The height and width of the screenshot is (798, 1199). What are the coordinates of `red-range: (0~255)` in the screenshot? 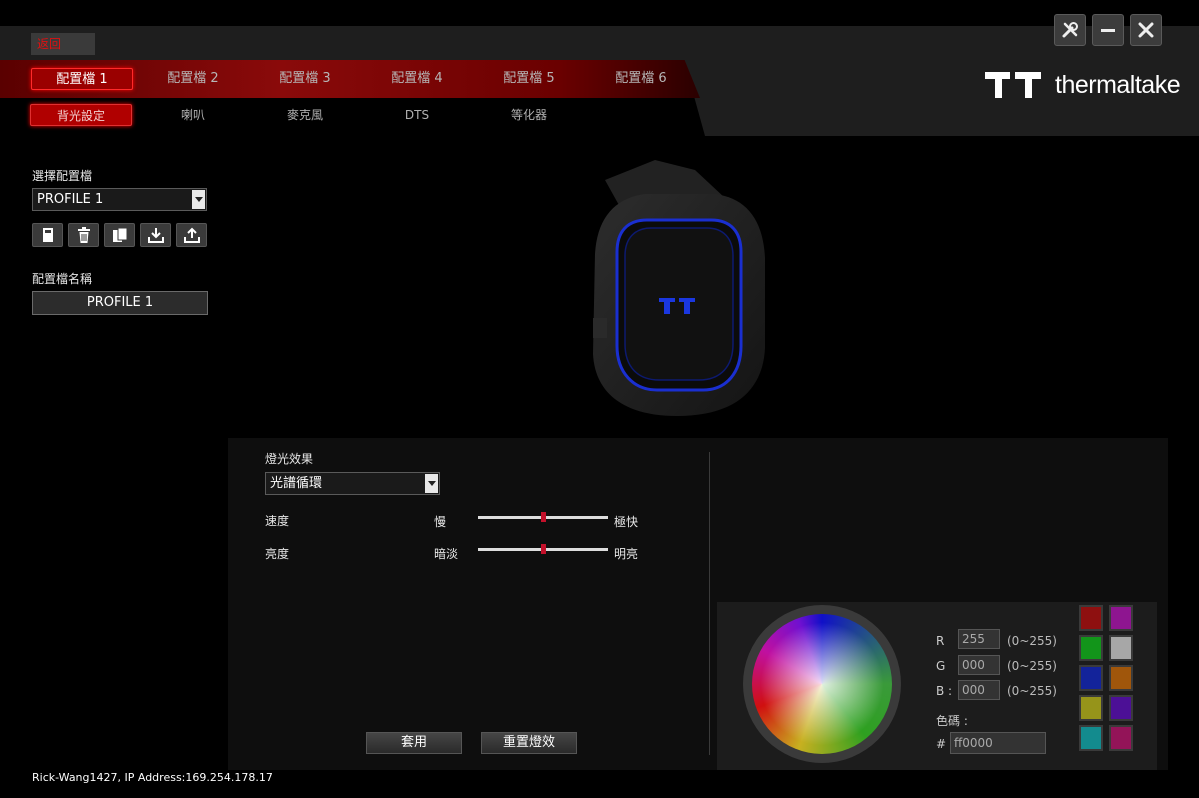 It's located at (1032, 641).